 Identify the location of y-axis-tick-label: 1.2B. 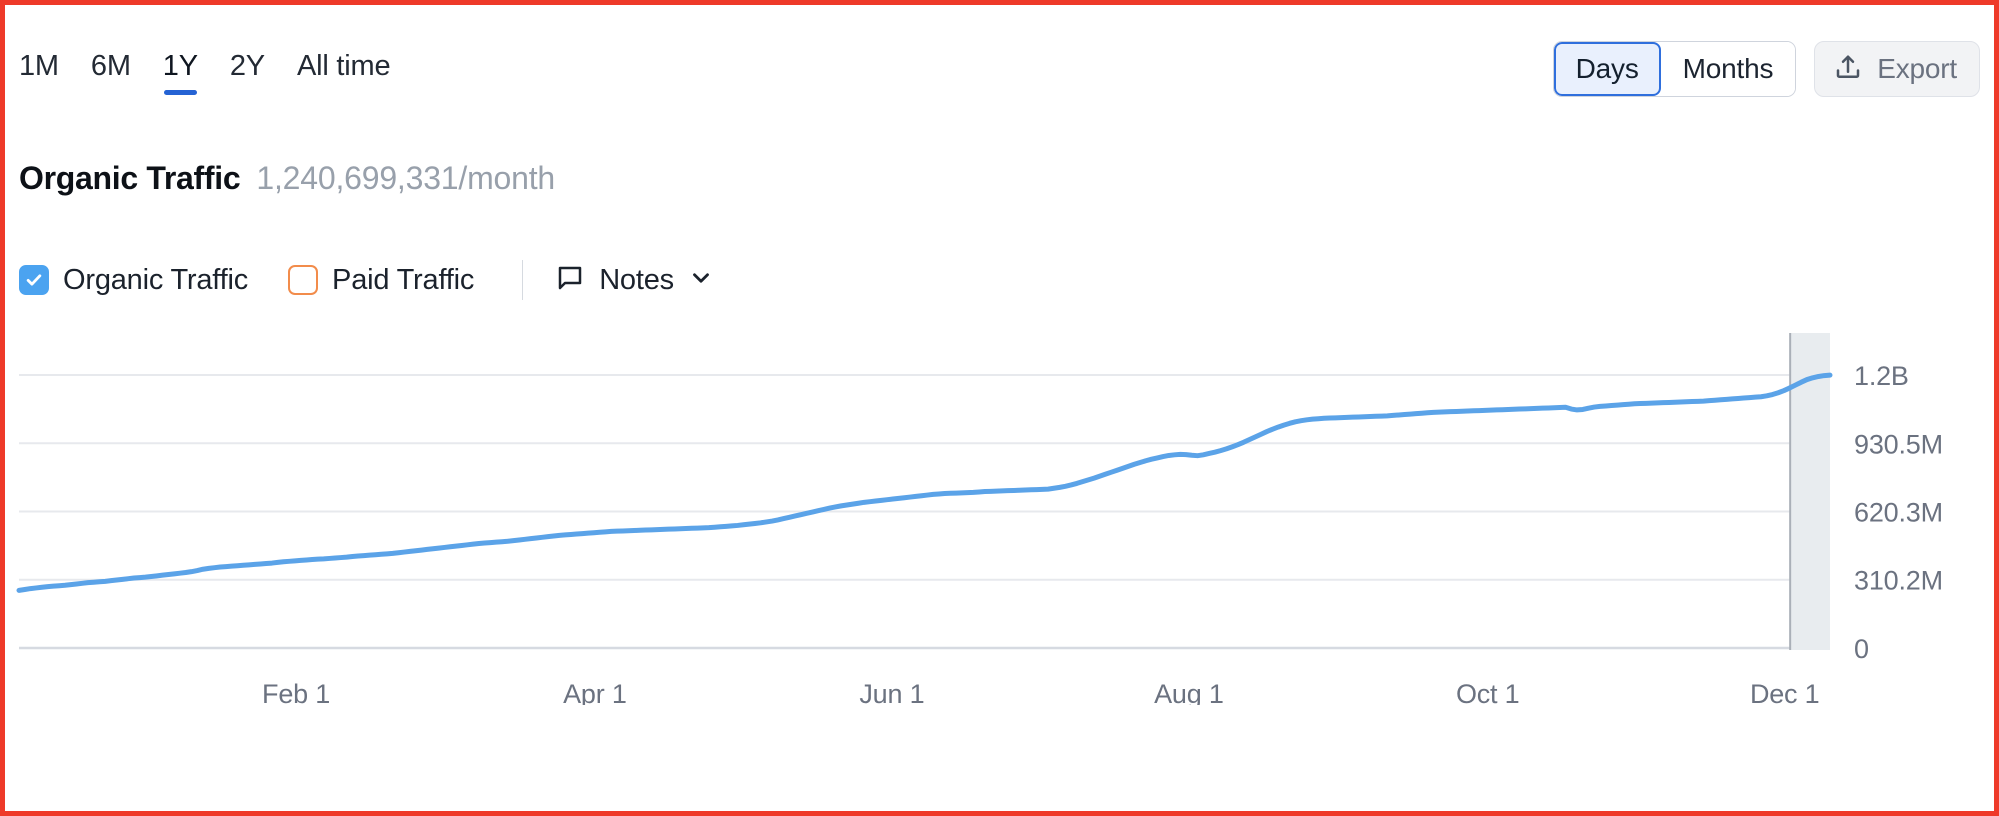
(1881, 376).